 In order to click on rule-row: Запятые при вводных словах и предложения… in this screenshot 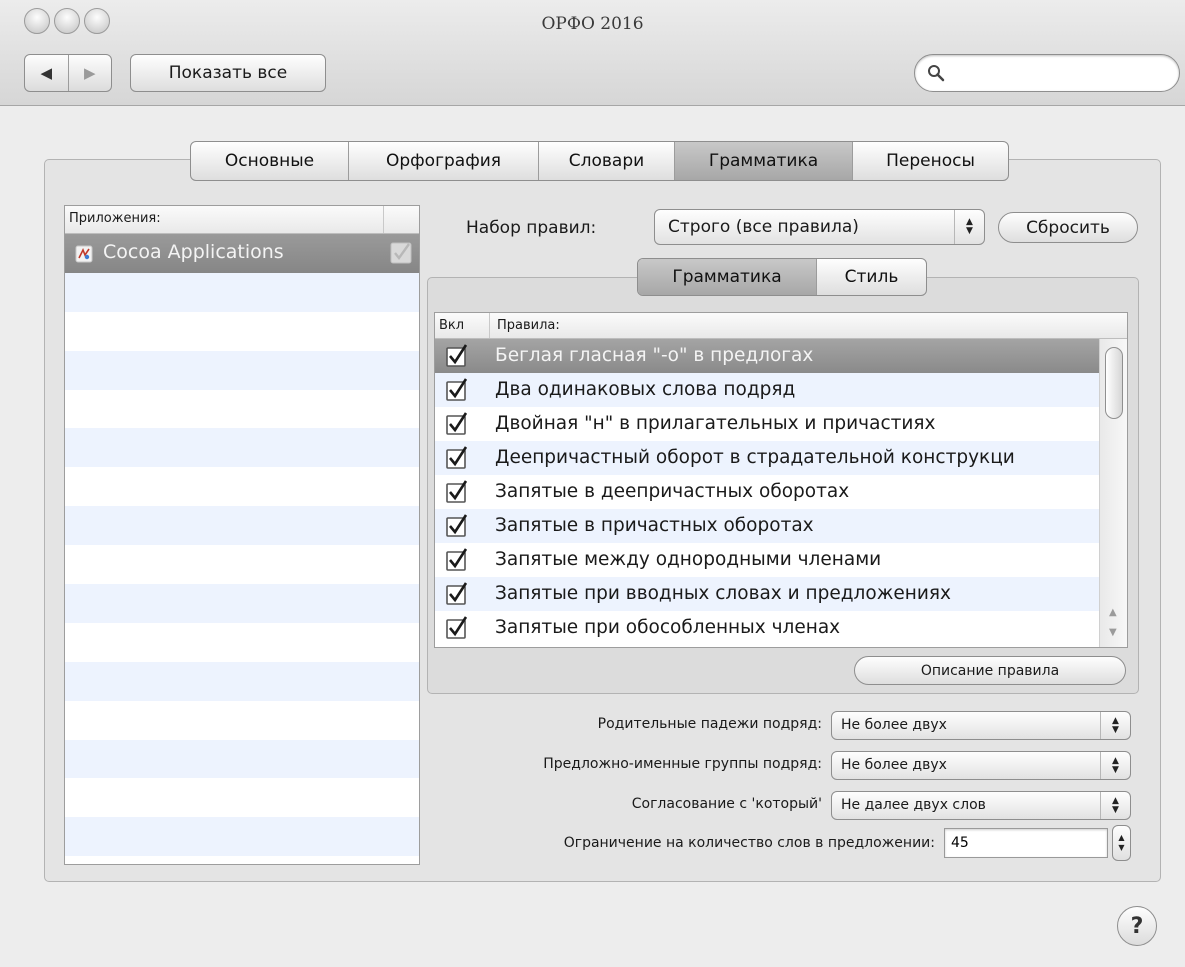, I will do `click(781, 594)`.